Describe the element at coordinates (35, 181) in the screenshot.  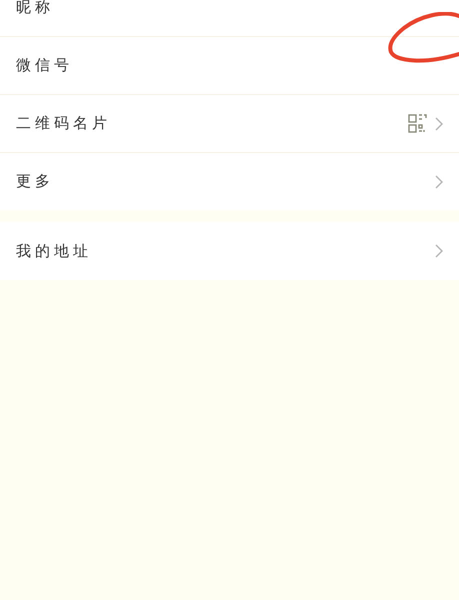
I see `row-label: 更多` at that location.